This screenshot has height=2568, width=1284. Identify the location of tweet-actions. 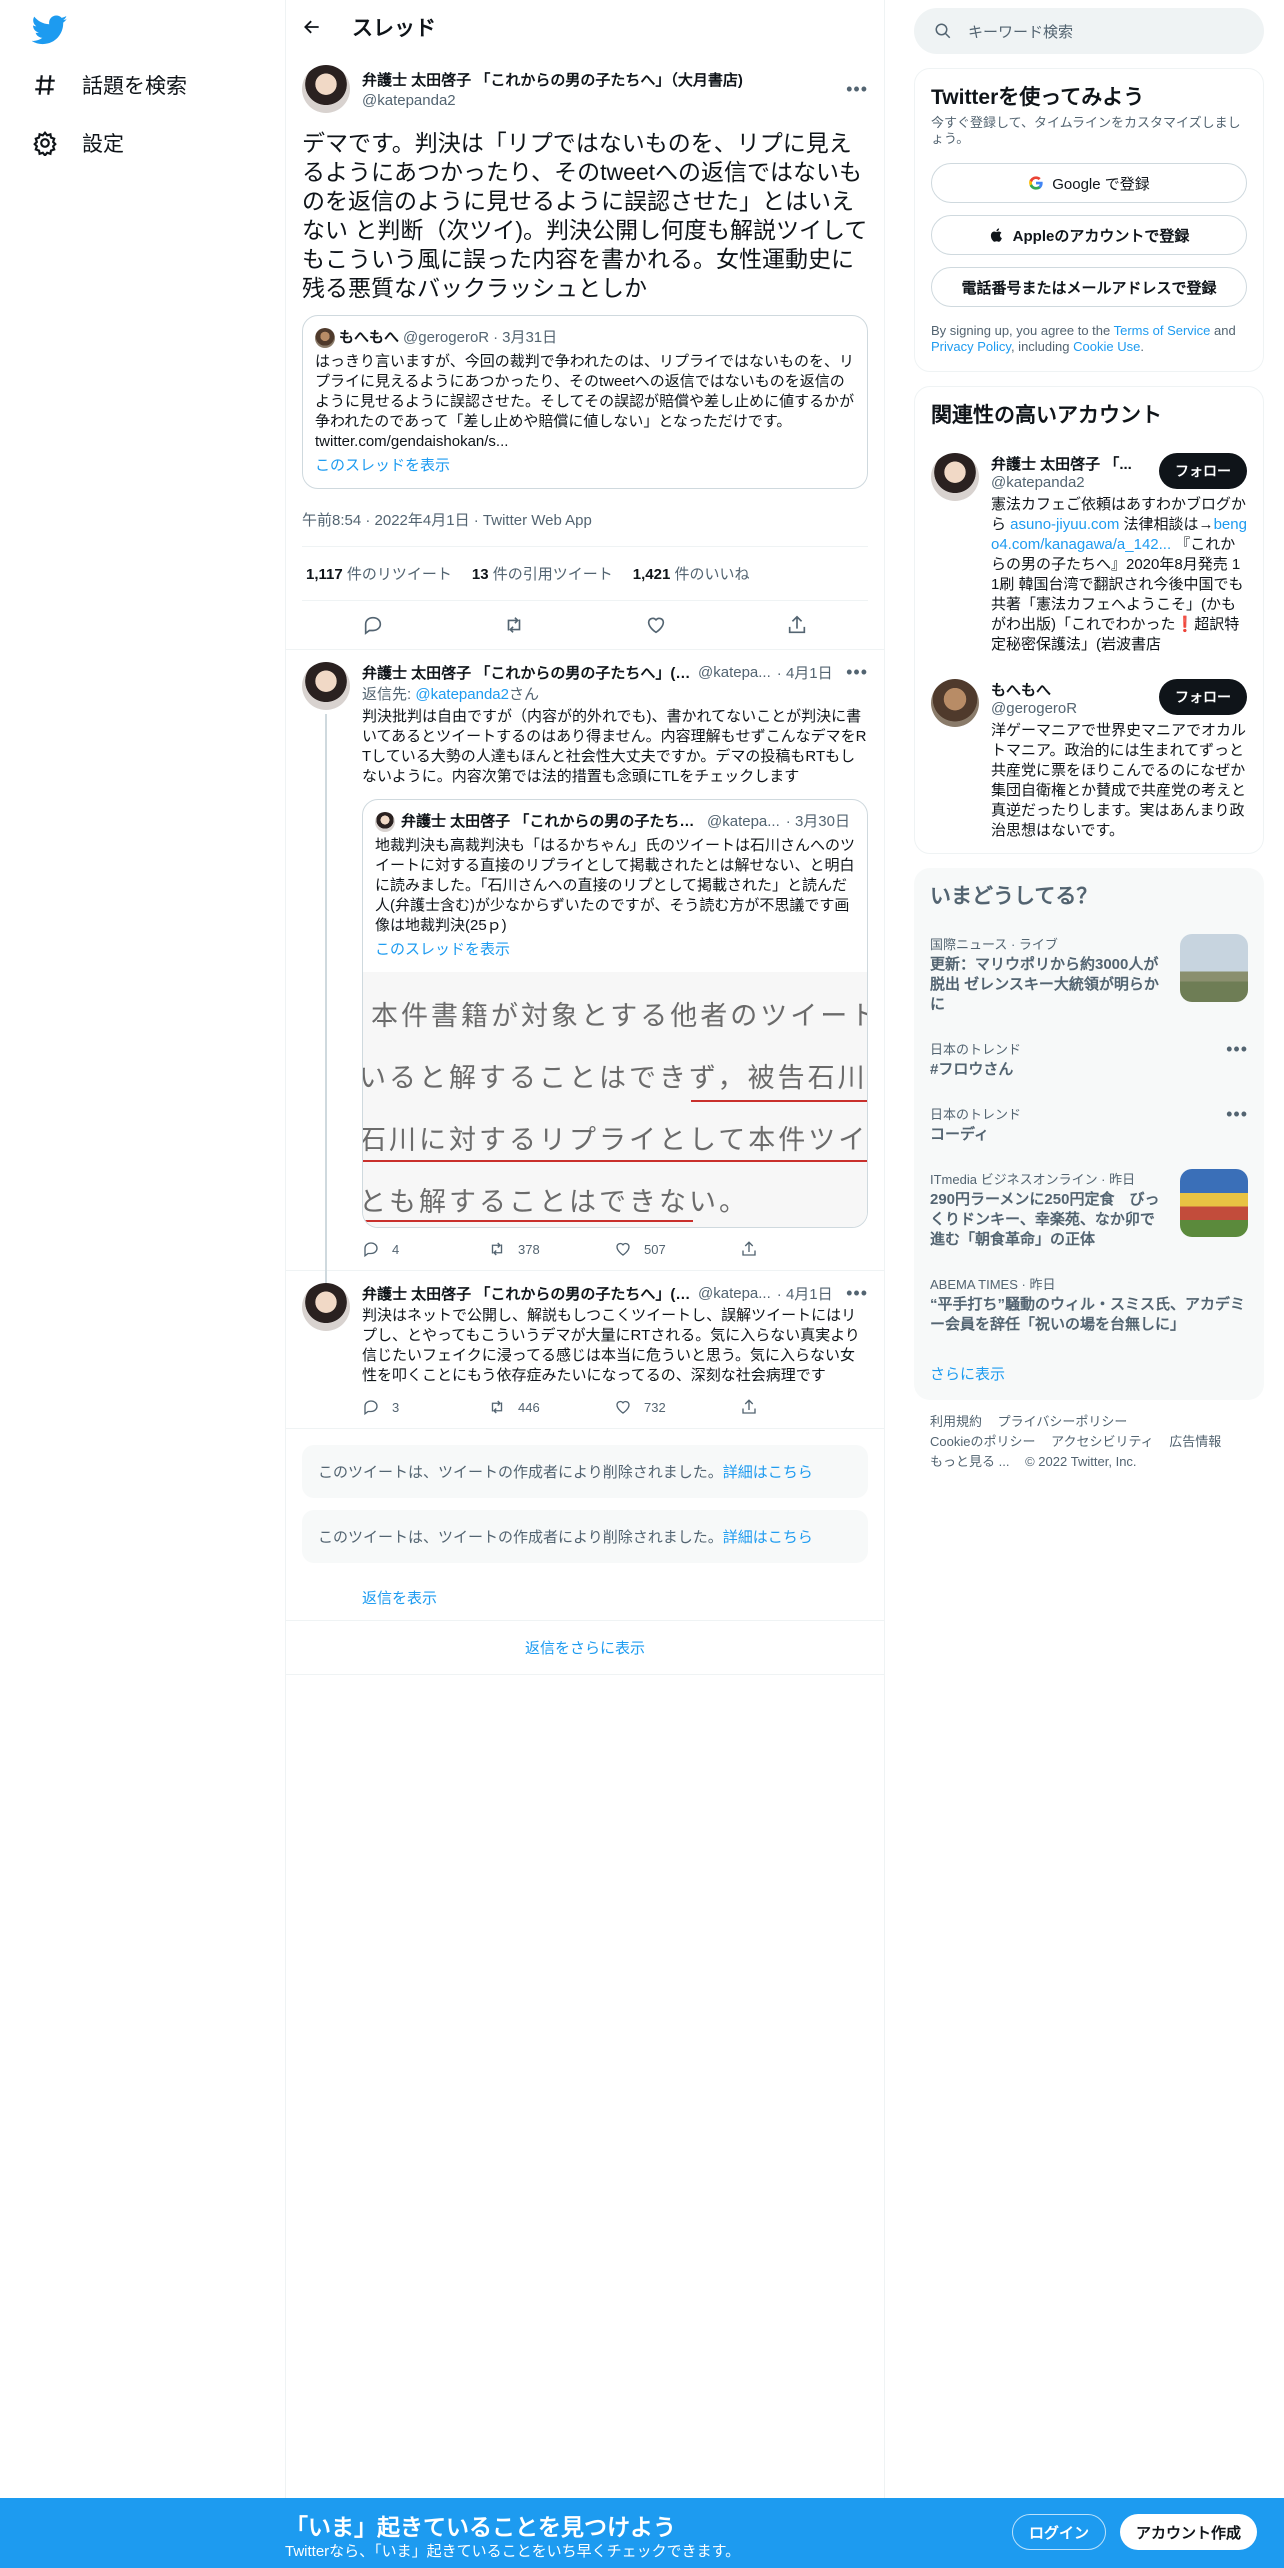
(585, 625).